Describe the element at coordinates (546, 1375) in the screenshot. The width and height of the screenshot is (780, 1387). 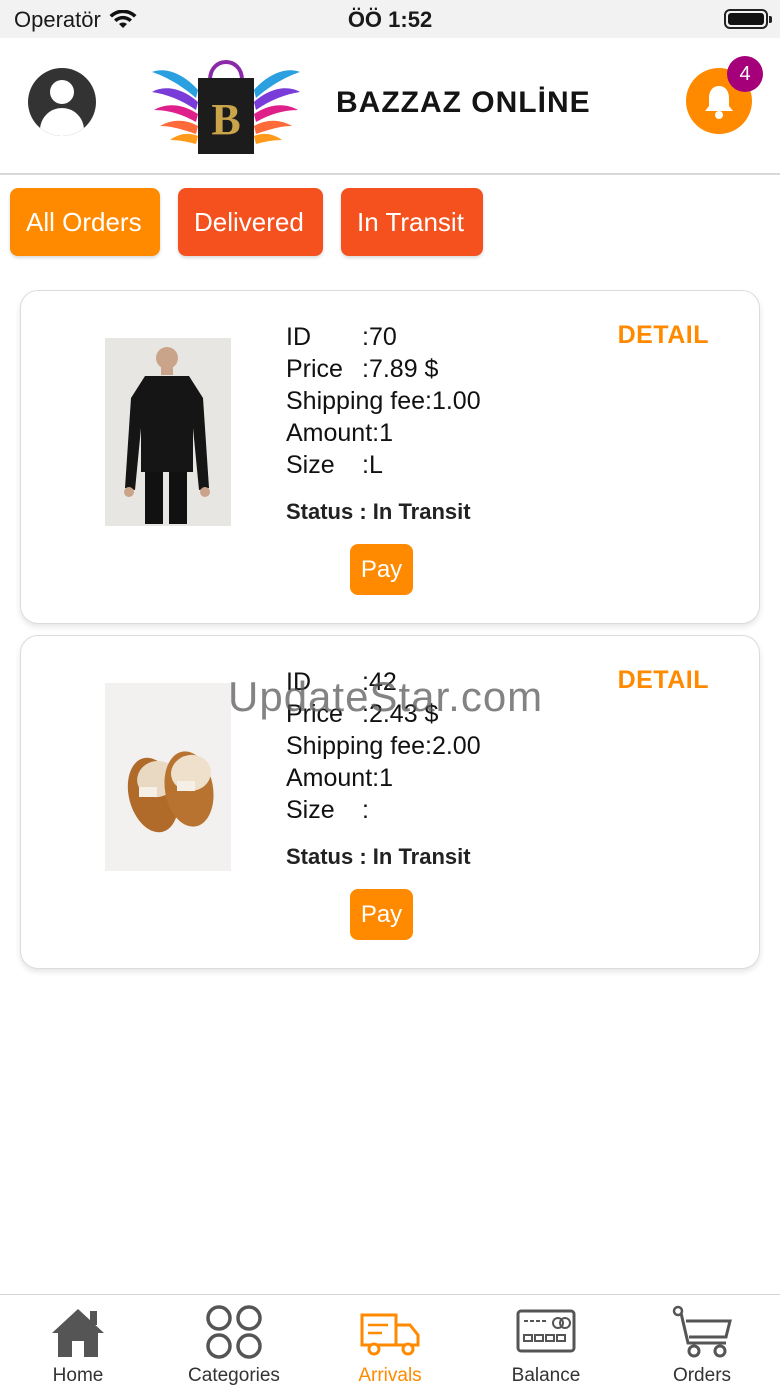
I see `nav-label: Balance` at that location.